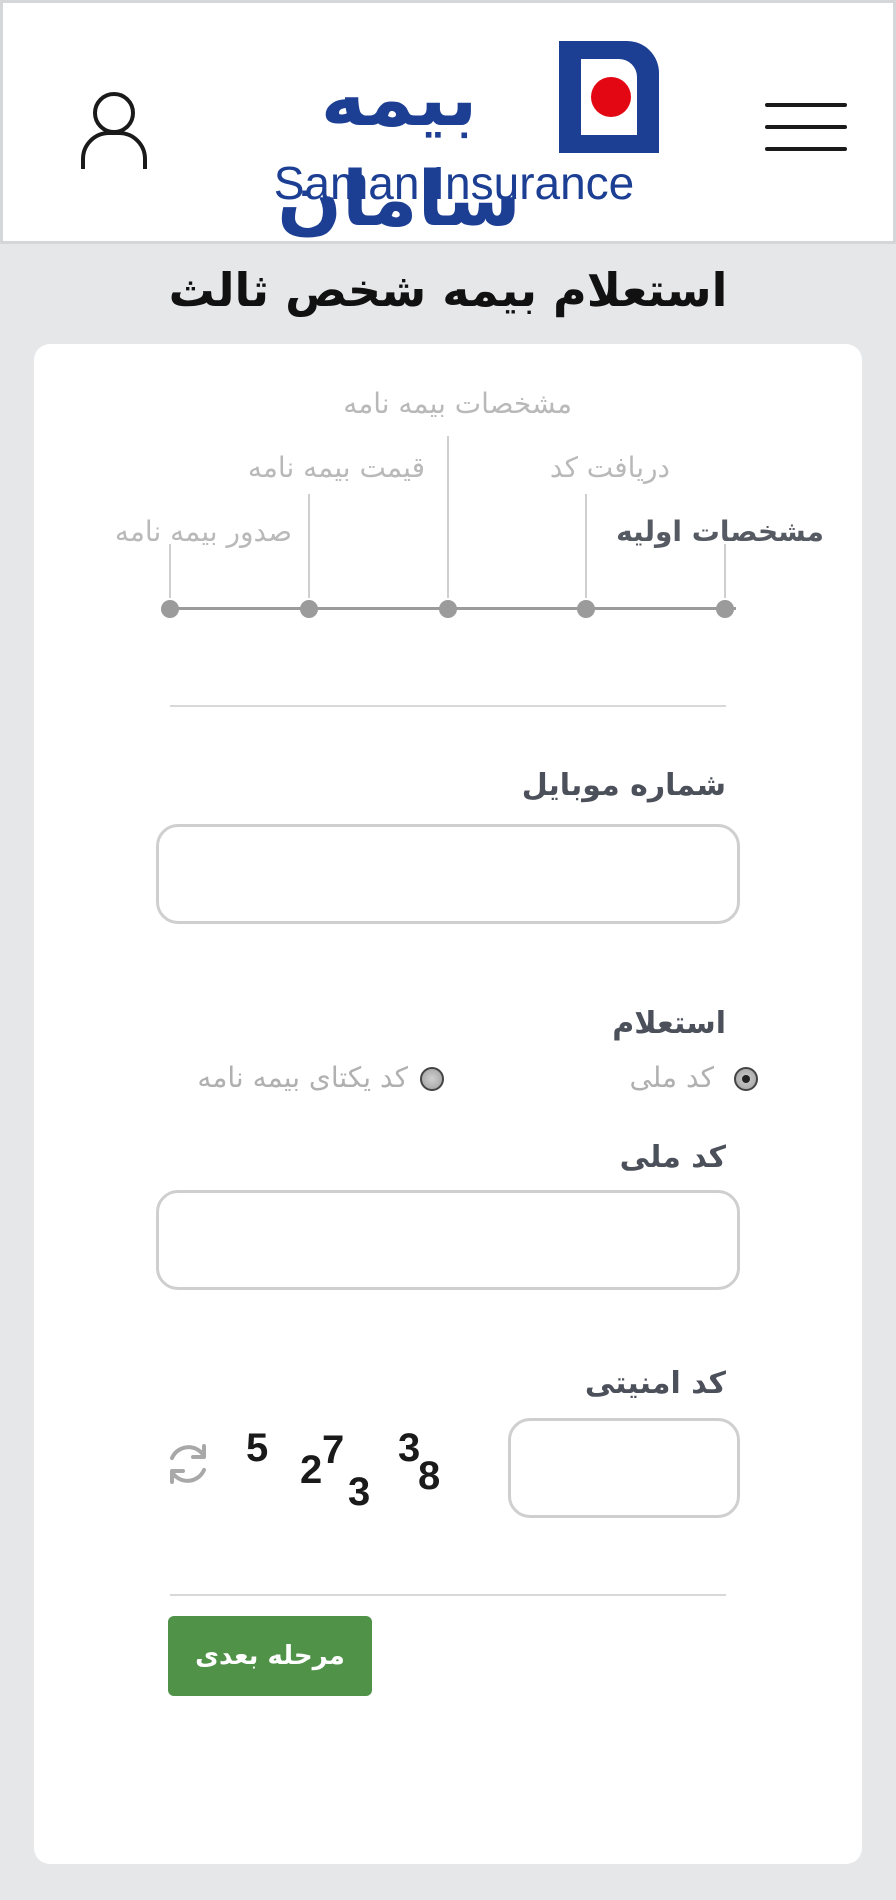 This screenshot has height=1900, width=896. I want to click on radio-unique-policy-code: کد یکتای بیمه نامه, so click(309, 1078).